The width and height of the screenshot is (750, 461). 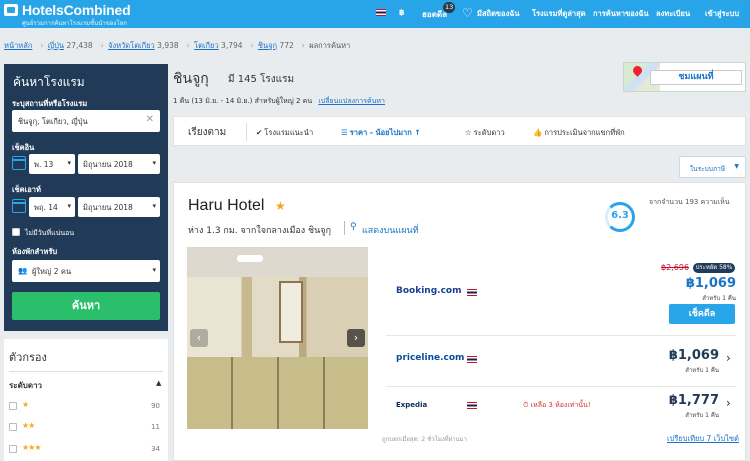 I want to click on checkin-month-select: มิถุนายน 2018 ▾, so click(x=119, y=164).